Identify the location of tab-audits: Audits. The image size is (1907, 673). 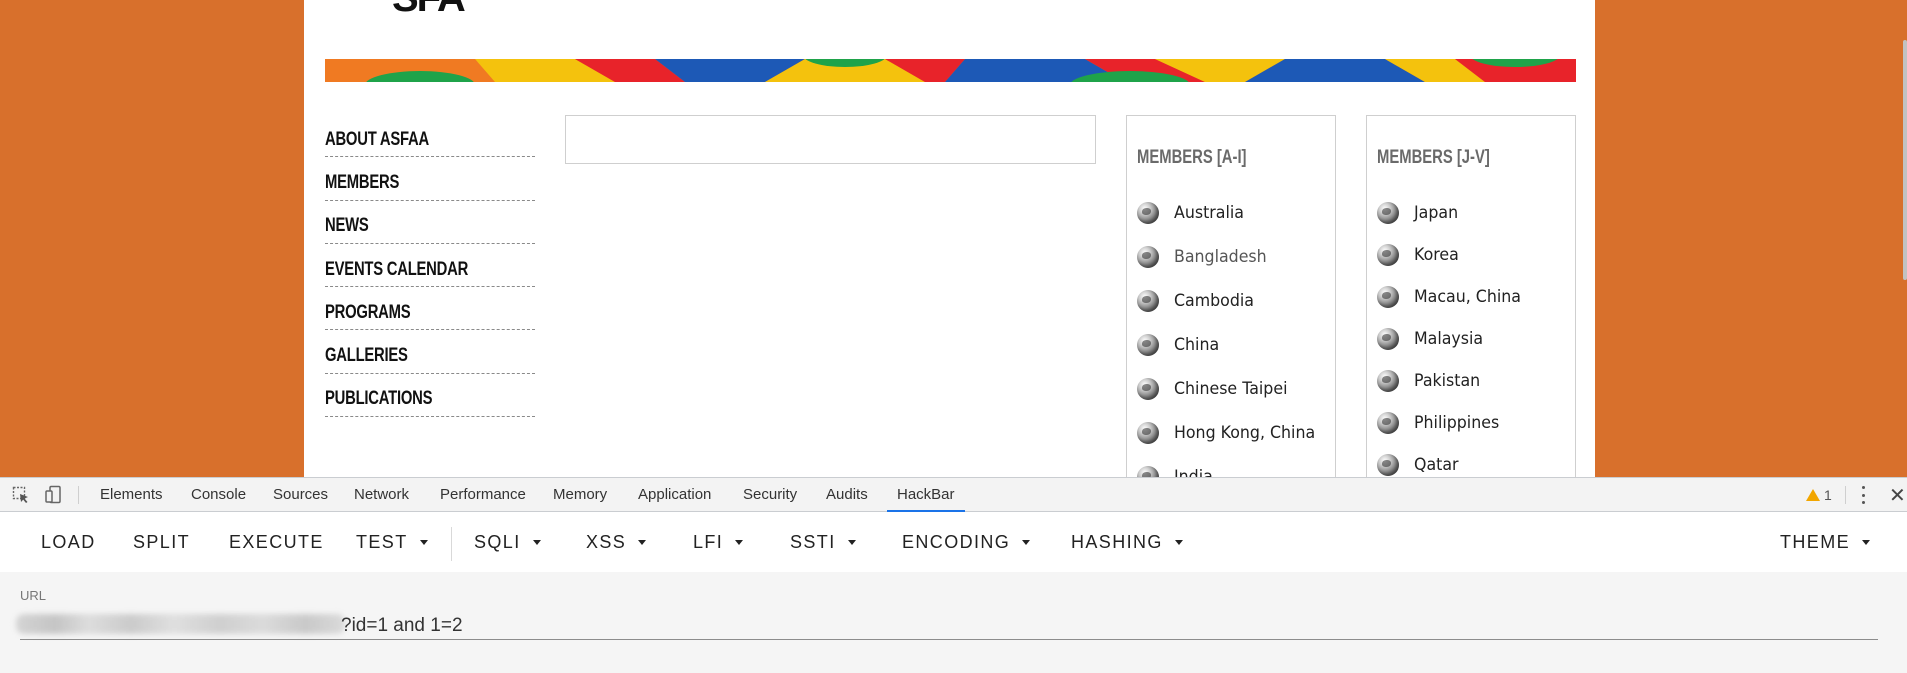
(847, 495).